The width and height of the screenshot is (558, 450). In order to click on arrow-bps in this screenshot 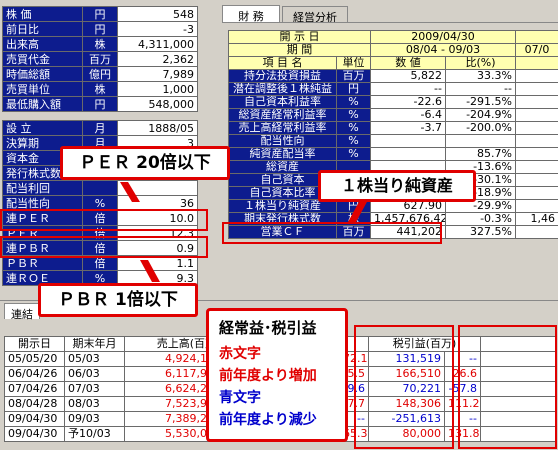, I will do `click(358, 211)`.